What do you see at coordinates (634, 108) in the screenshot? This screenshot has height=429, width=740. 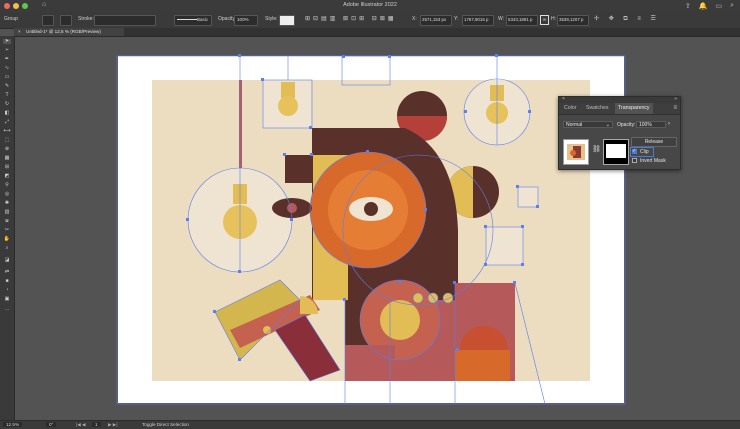 I see `tab-transparency: Transparency` at bounding box center [634, 108].